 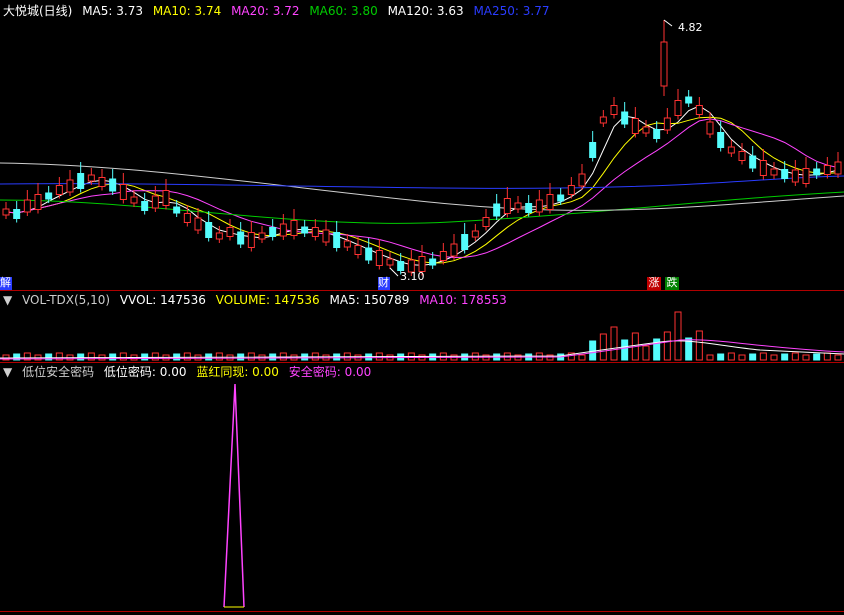 I want to click on indicator-name: 低位安全密码, so click(x=58, y=372).